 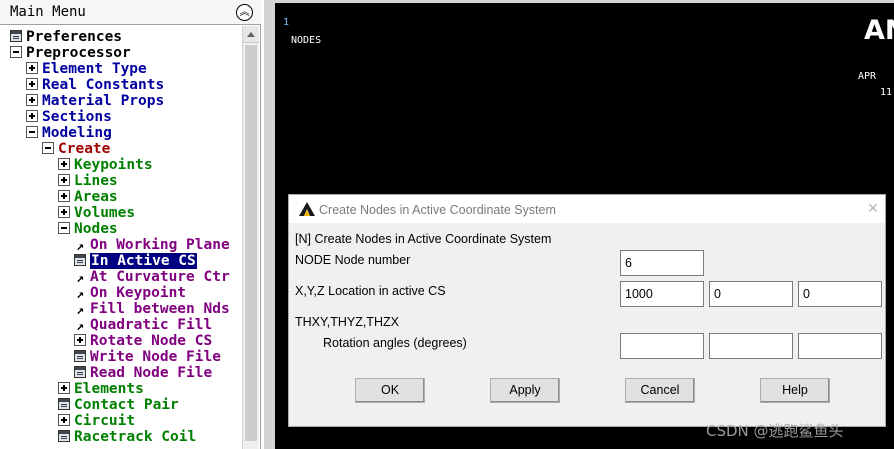 I want to click on menu-item-label: Nodes, so click(x=96, y=229).